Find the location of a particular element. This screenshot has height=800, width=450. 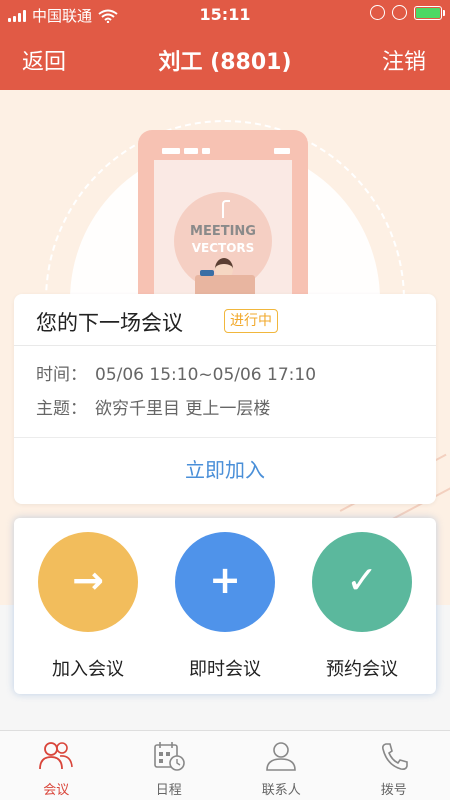

topic-value: 欲穷千里目 更上一层楼 is located at coordinates (183, 409).